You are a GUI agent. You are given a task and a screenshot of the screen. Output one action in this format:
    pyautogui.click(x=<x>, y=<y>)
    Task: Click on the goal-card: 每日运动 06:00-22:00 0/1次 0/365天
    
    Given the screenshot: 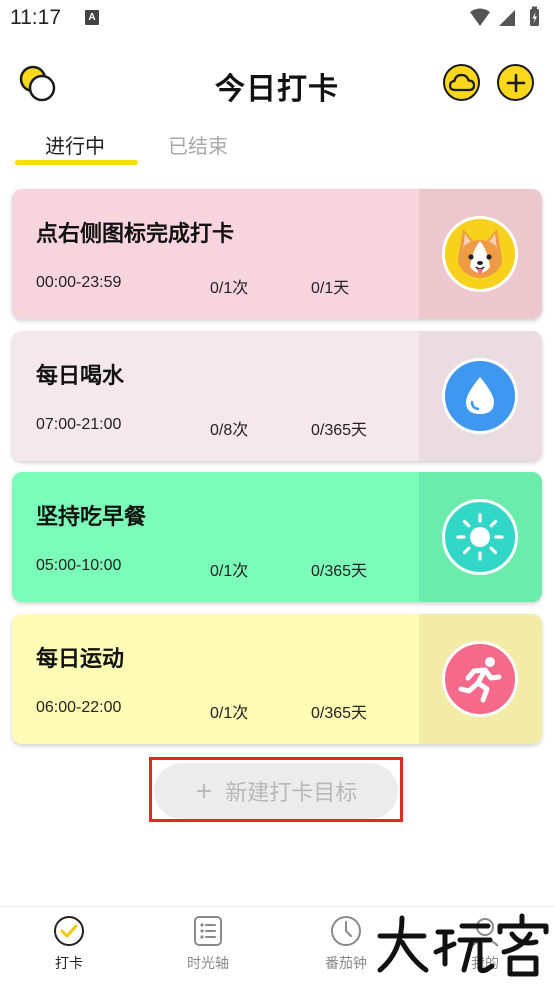 What is the action you would take?
    pyautogui.click(x=277, y=679)
    